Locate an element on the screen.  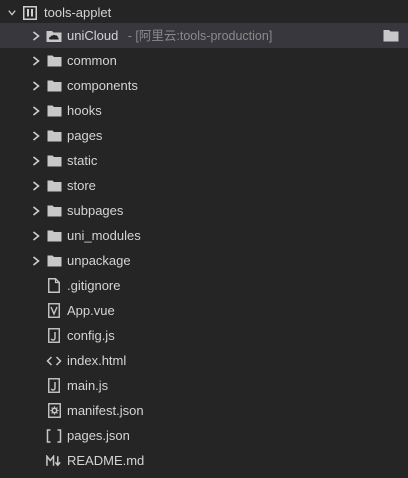
markdown-file-icon is located at coordinates (54, 460).